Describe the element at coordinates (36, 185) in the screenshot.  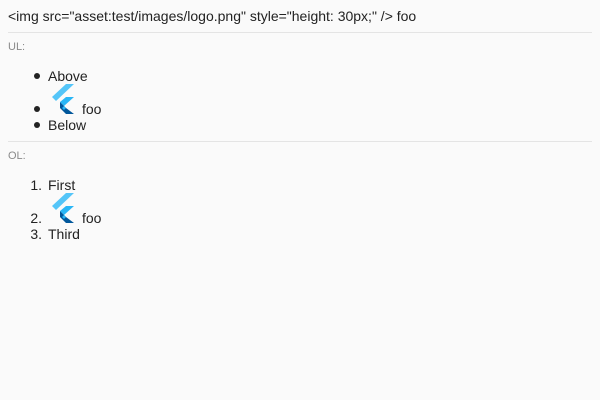
I see `list-number: 1.` at that location.